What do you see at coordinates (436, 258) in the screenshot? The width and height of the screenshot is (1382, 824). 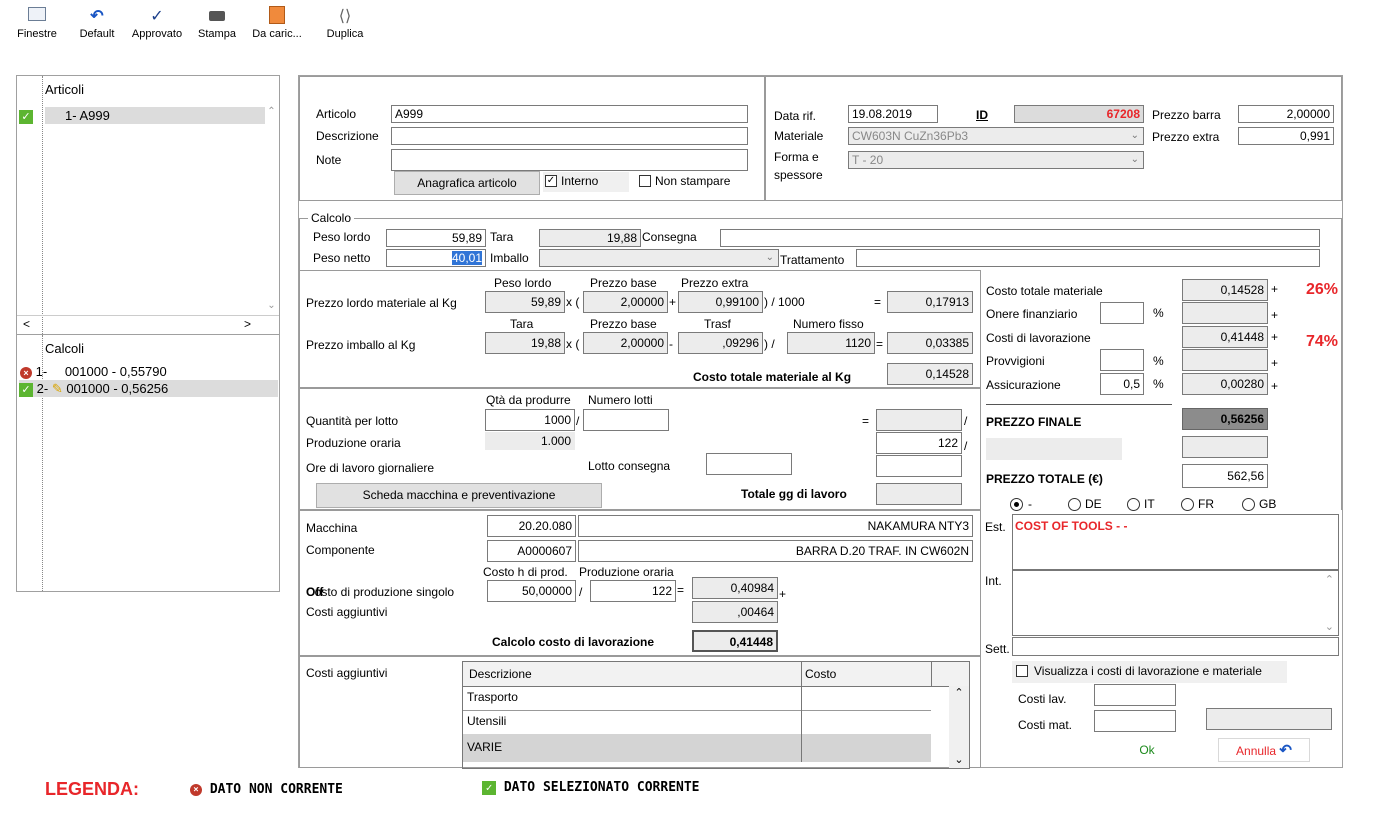 I see `peso-netto-input: 40,01` at bounding box center [436, 258].